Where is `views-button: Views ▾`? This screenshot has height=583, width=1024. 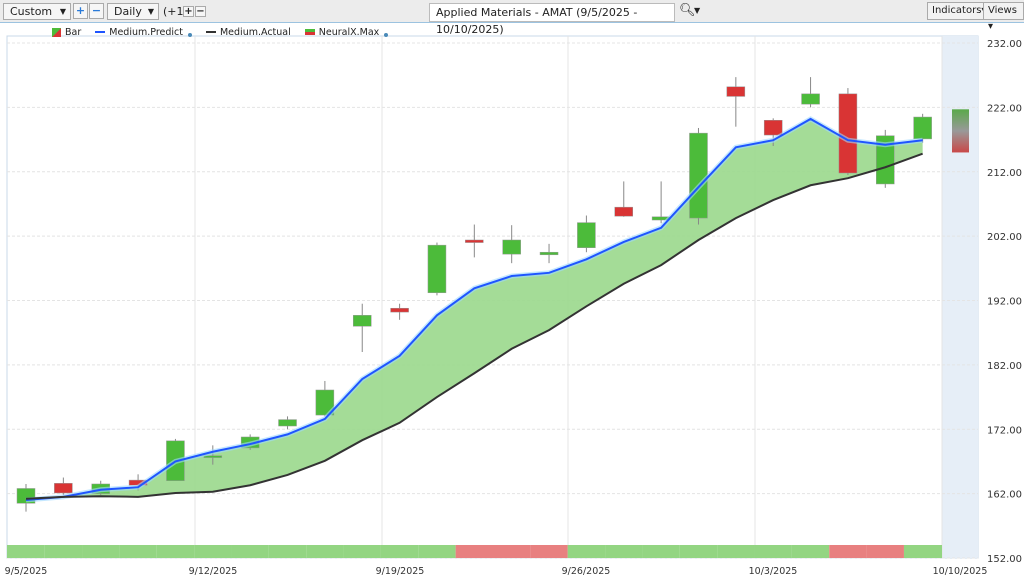
views-button: Views ▾ is located at coordinates (1003, 17).